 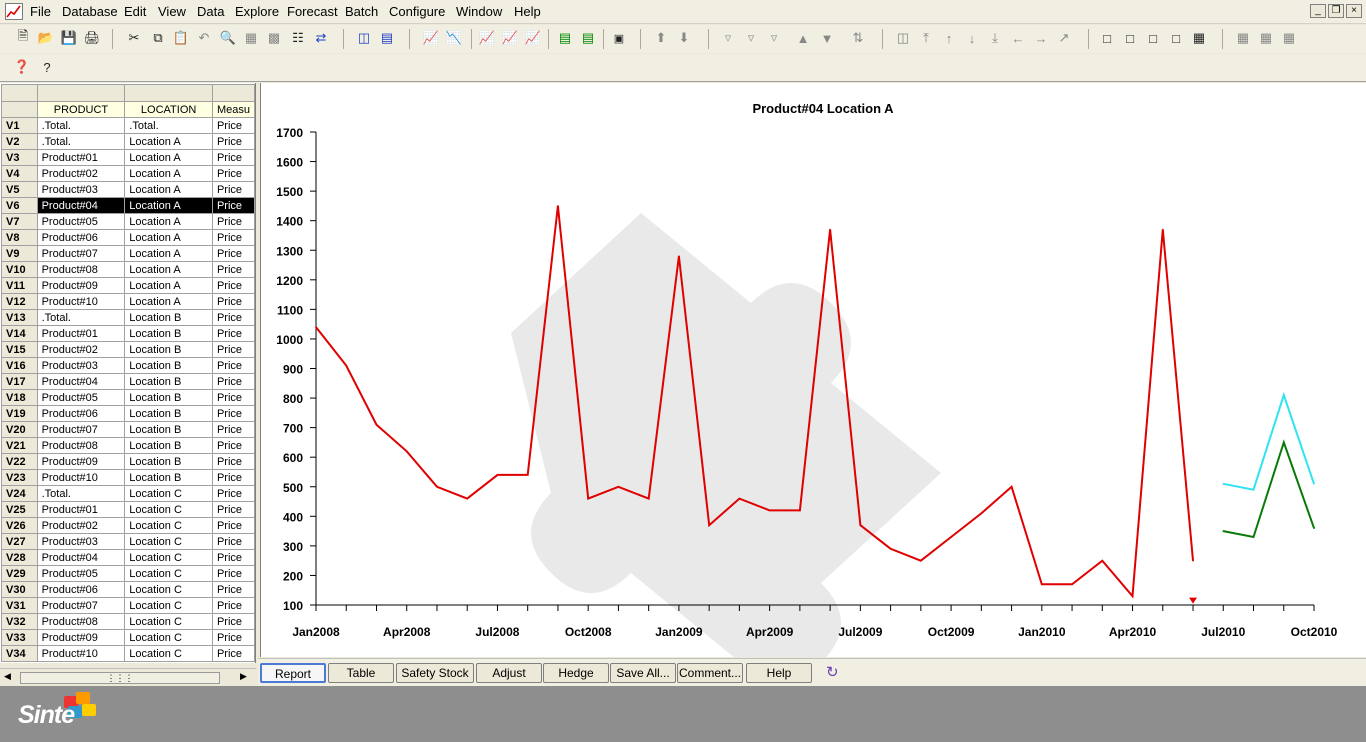 I want to click on table-row: V14 Product#01 Location B Price, so click(x=128, y=333).